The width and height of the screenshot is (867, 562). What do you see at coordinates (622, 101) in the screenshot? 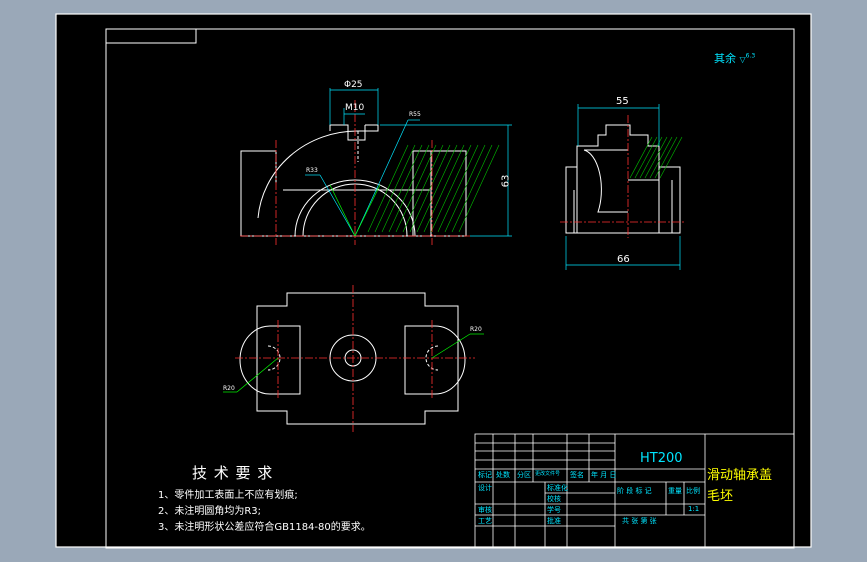
I see `dim-w55: 55` at bounding box center [622, 101].